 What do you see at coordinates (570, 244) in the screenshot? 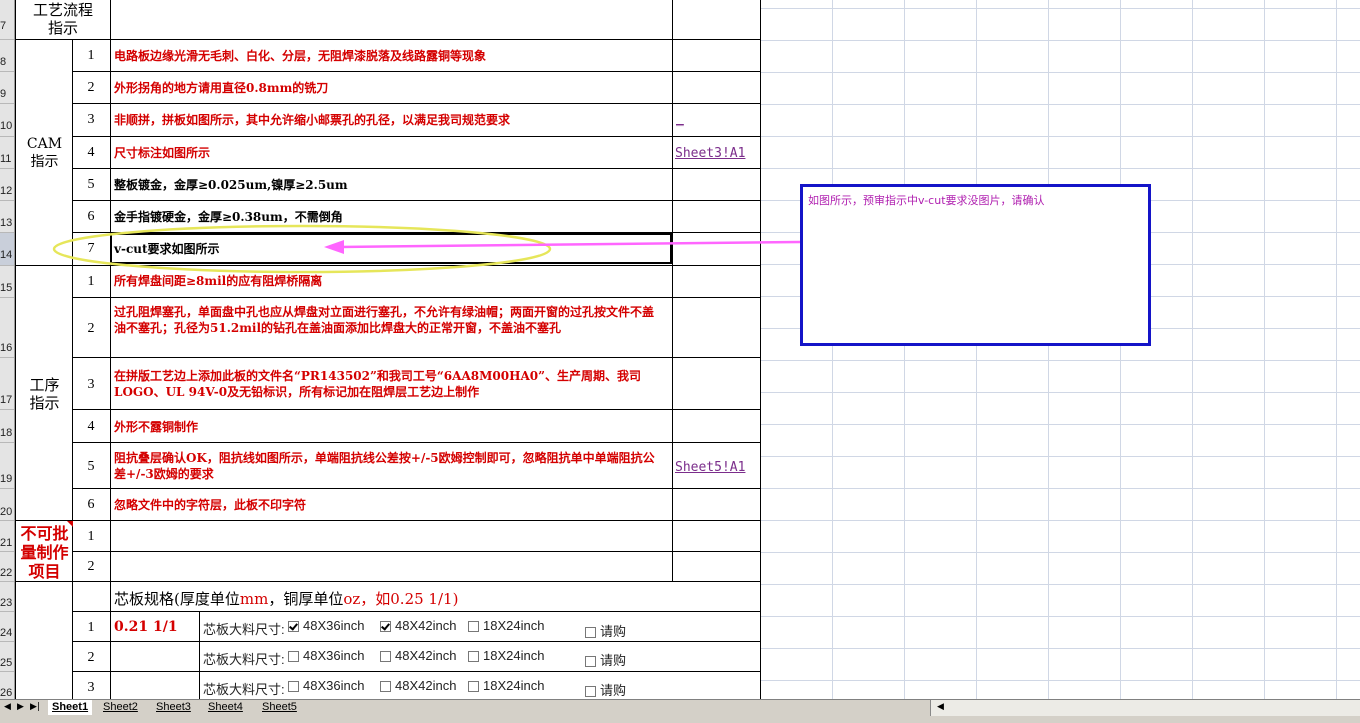
I see `annotation-arrow-line` at bounding box center [570, 244].